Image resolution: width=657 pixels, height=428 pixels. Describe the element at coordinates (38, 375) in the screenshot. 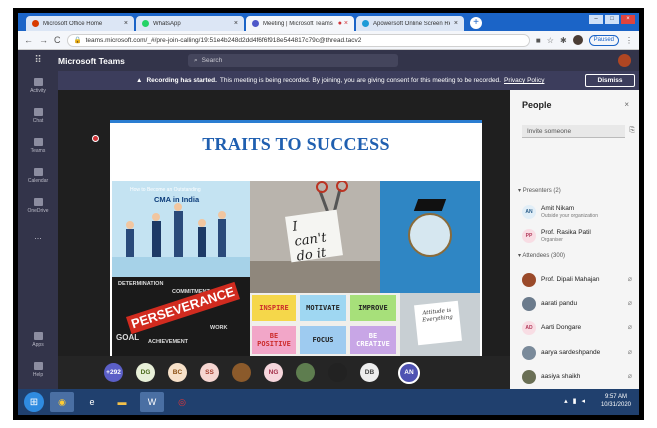

I see `rail-label: Help` at that location.